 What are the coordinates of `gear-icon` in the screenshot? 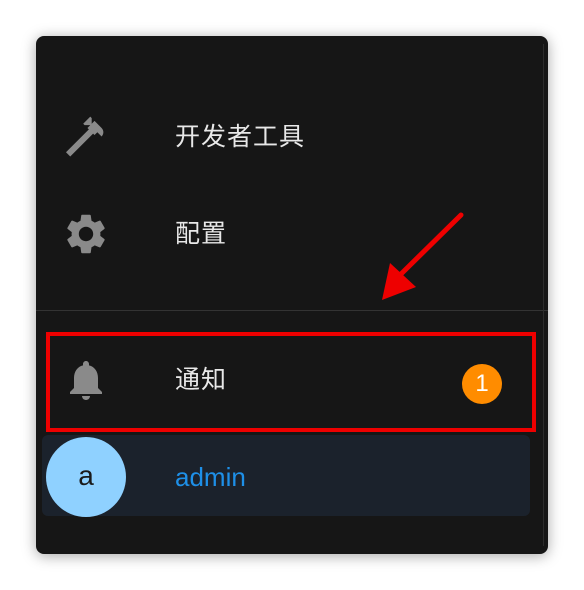 It's located at (86, 234).